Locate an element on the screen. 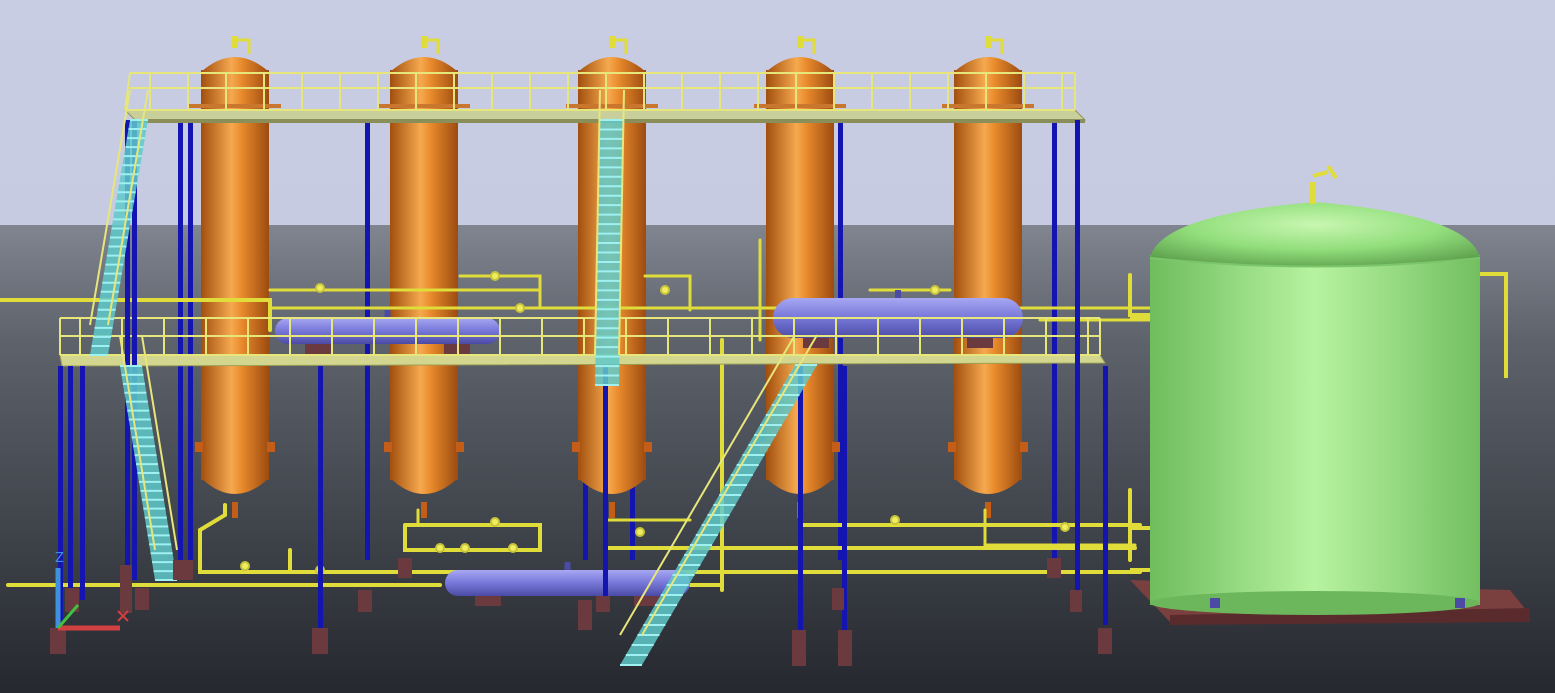 The width and height of the screenshot is (1555, 693). ucs-z-label: Z is located at coordinates (59, 558).